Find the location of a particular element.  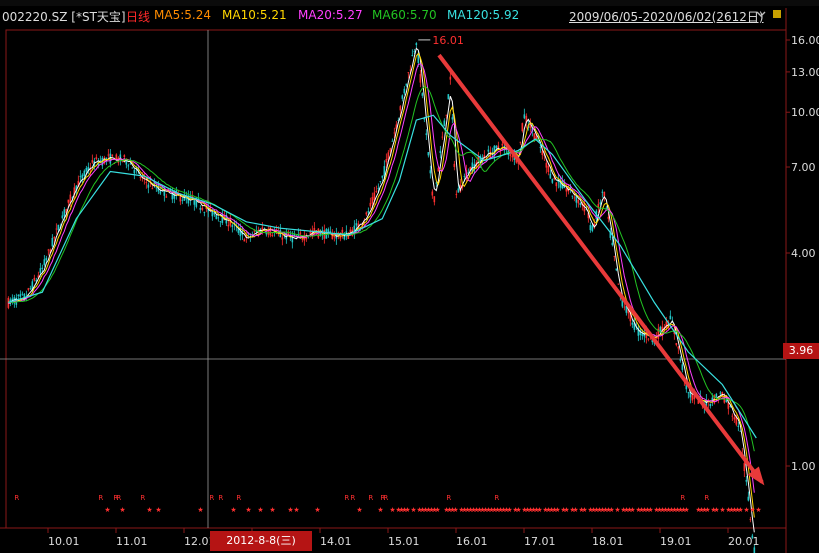

chevron-down-icon is located at coordinates (761, 14).